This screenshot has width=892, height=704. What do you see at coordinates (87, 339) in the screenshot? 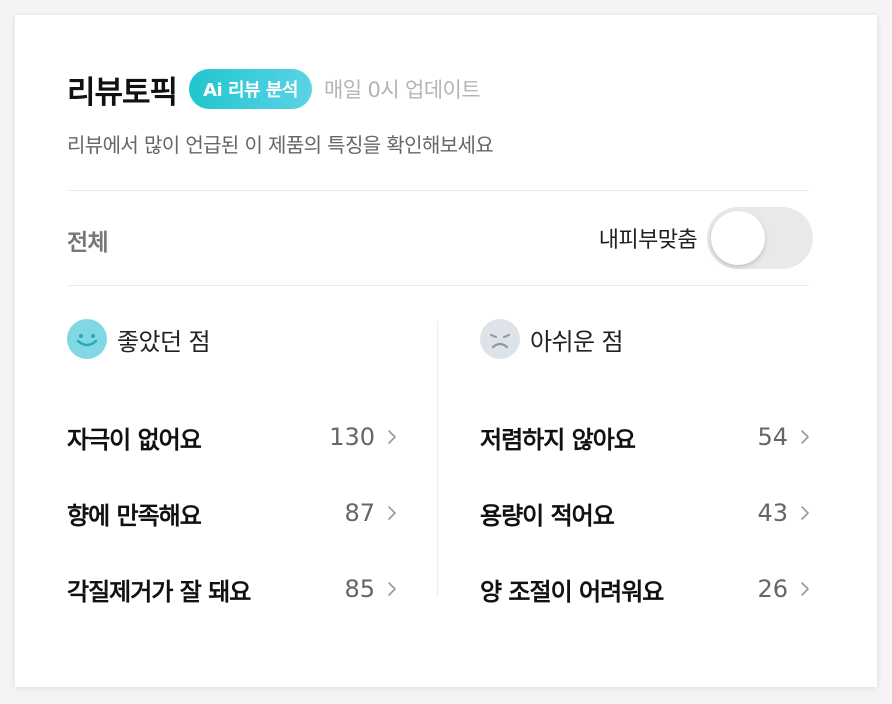
I see `happy-face-icon` at bounding box center [87, 339].